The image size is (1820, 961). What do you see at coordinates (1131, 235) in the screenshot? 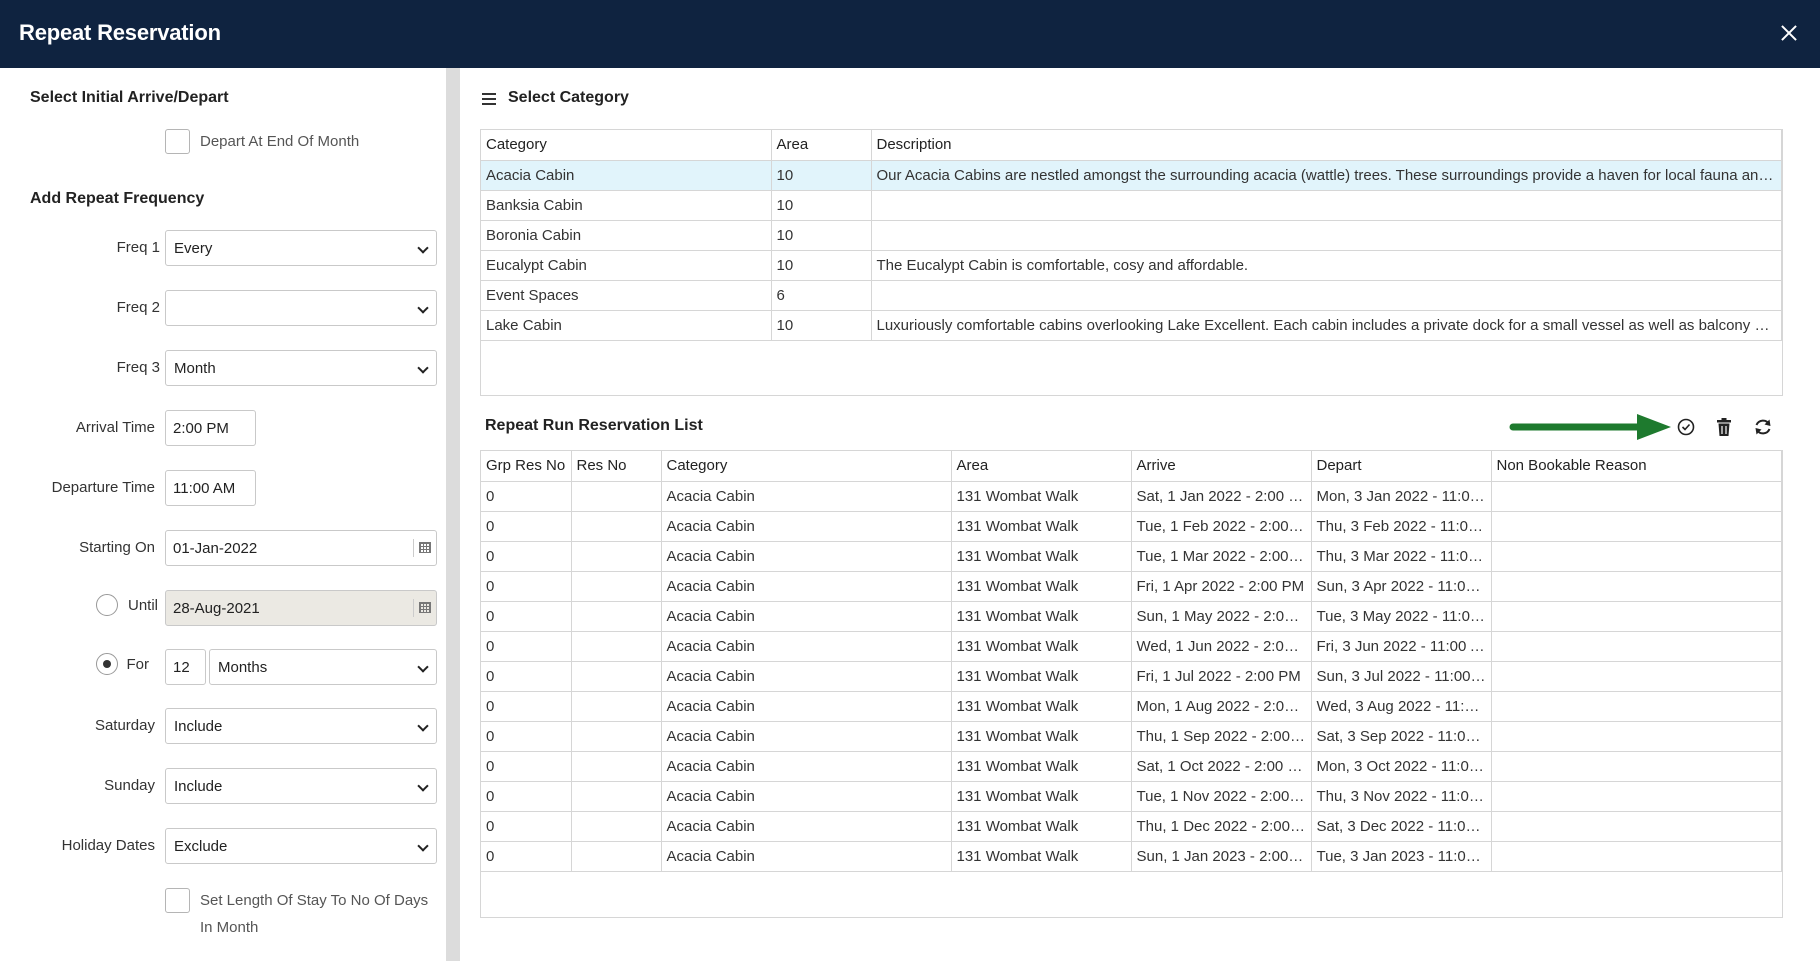
I see `category-row: Boronia Cabin 10` at bounding box center [1131, 235].